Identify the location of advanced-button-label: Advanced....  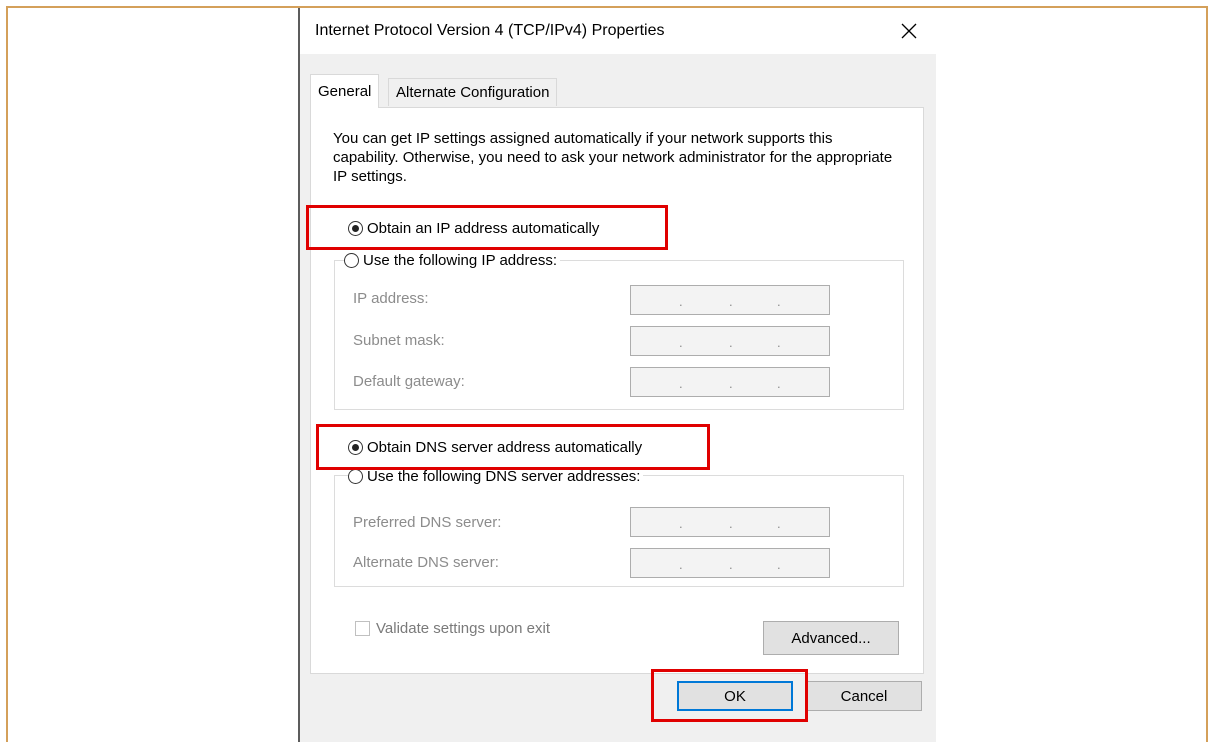
(831, 638).